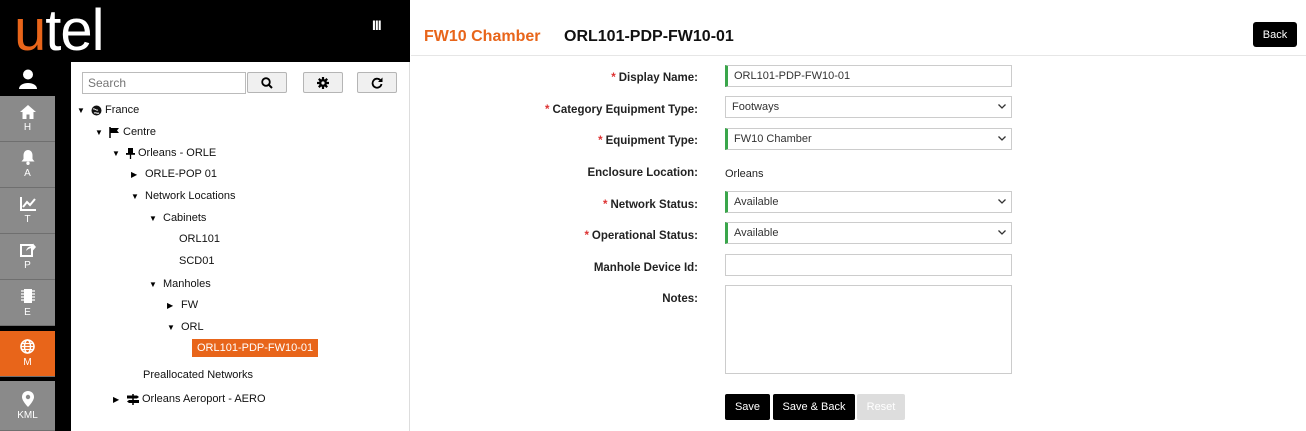 The height and width of the screenshot is (431, 1306). Describe the element at coordinates (59, 31) in the screenshot. I see `utel-logo: utel` at that location.